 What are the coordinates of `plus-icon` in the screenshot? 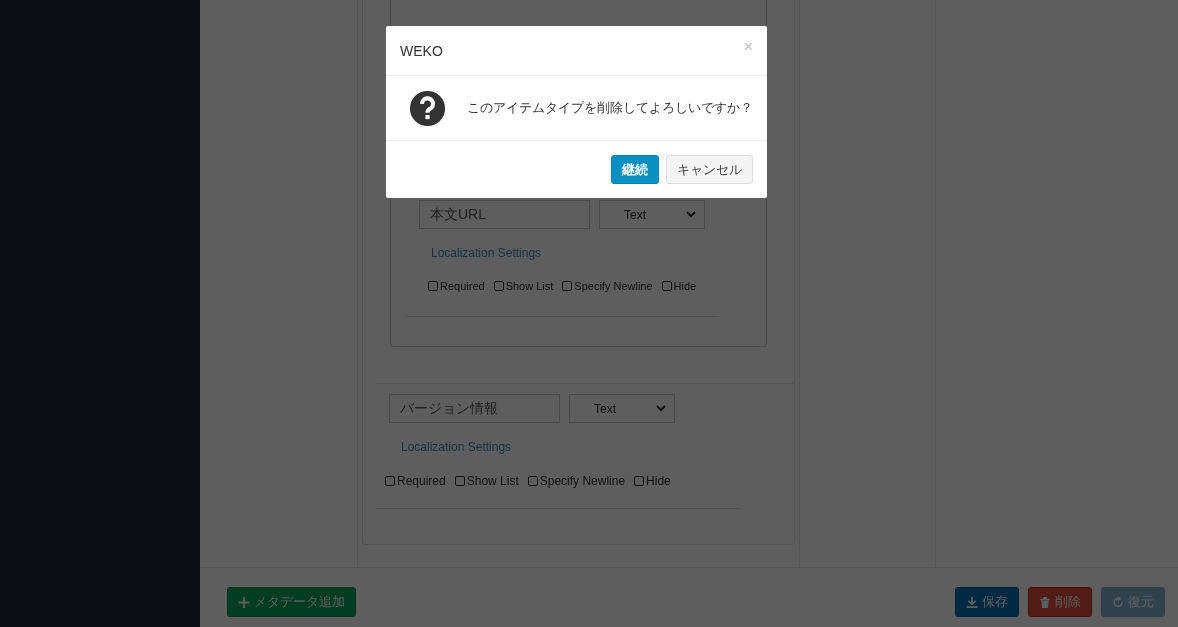 It's located at (244, 602).